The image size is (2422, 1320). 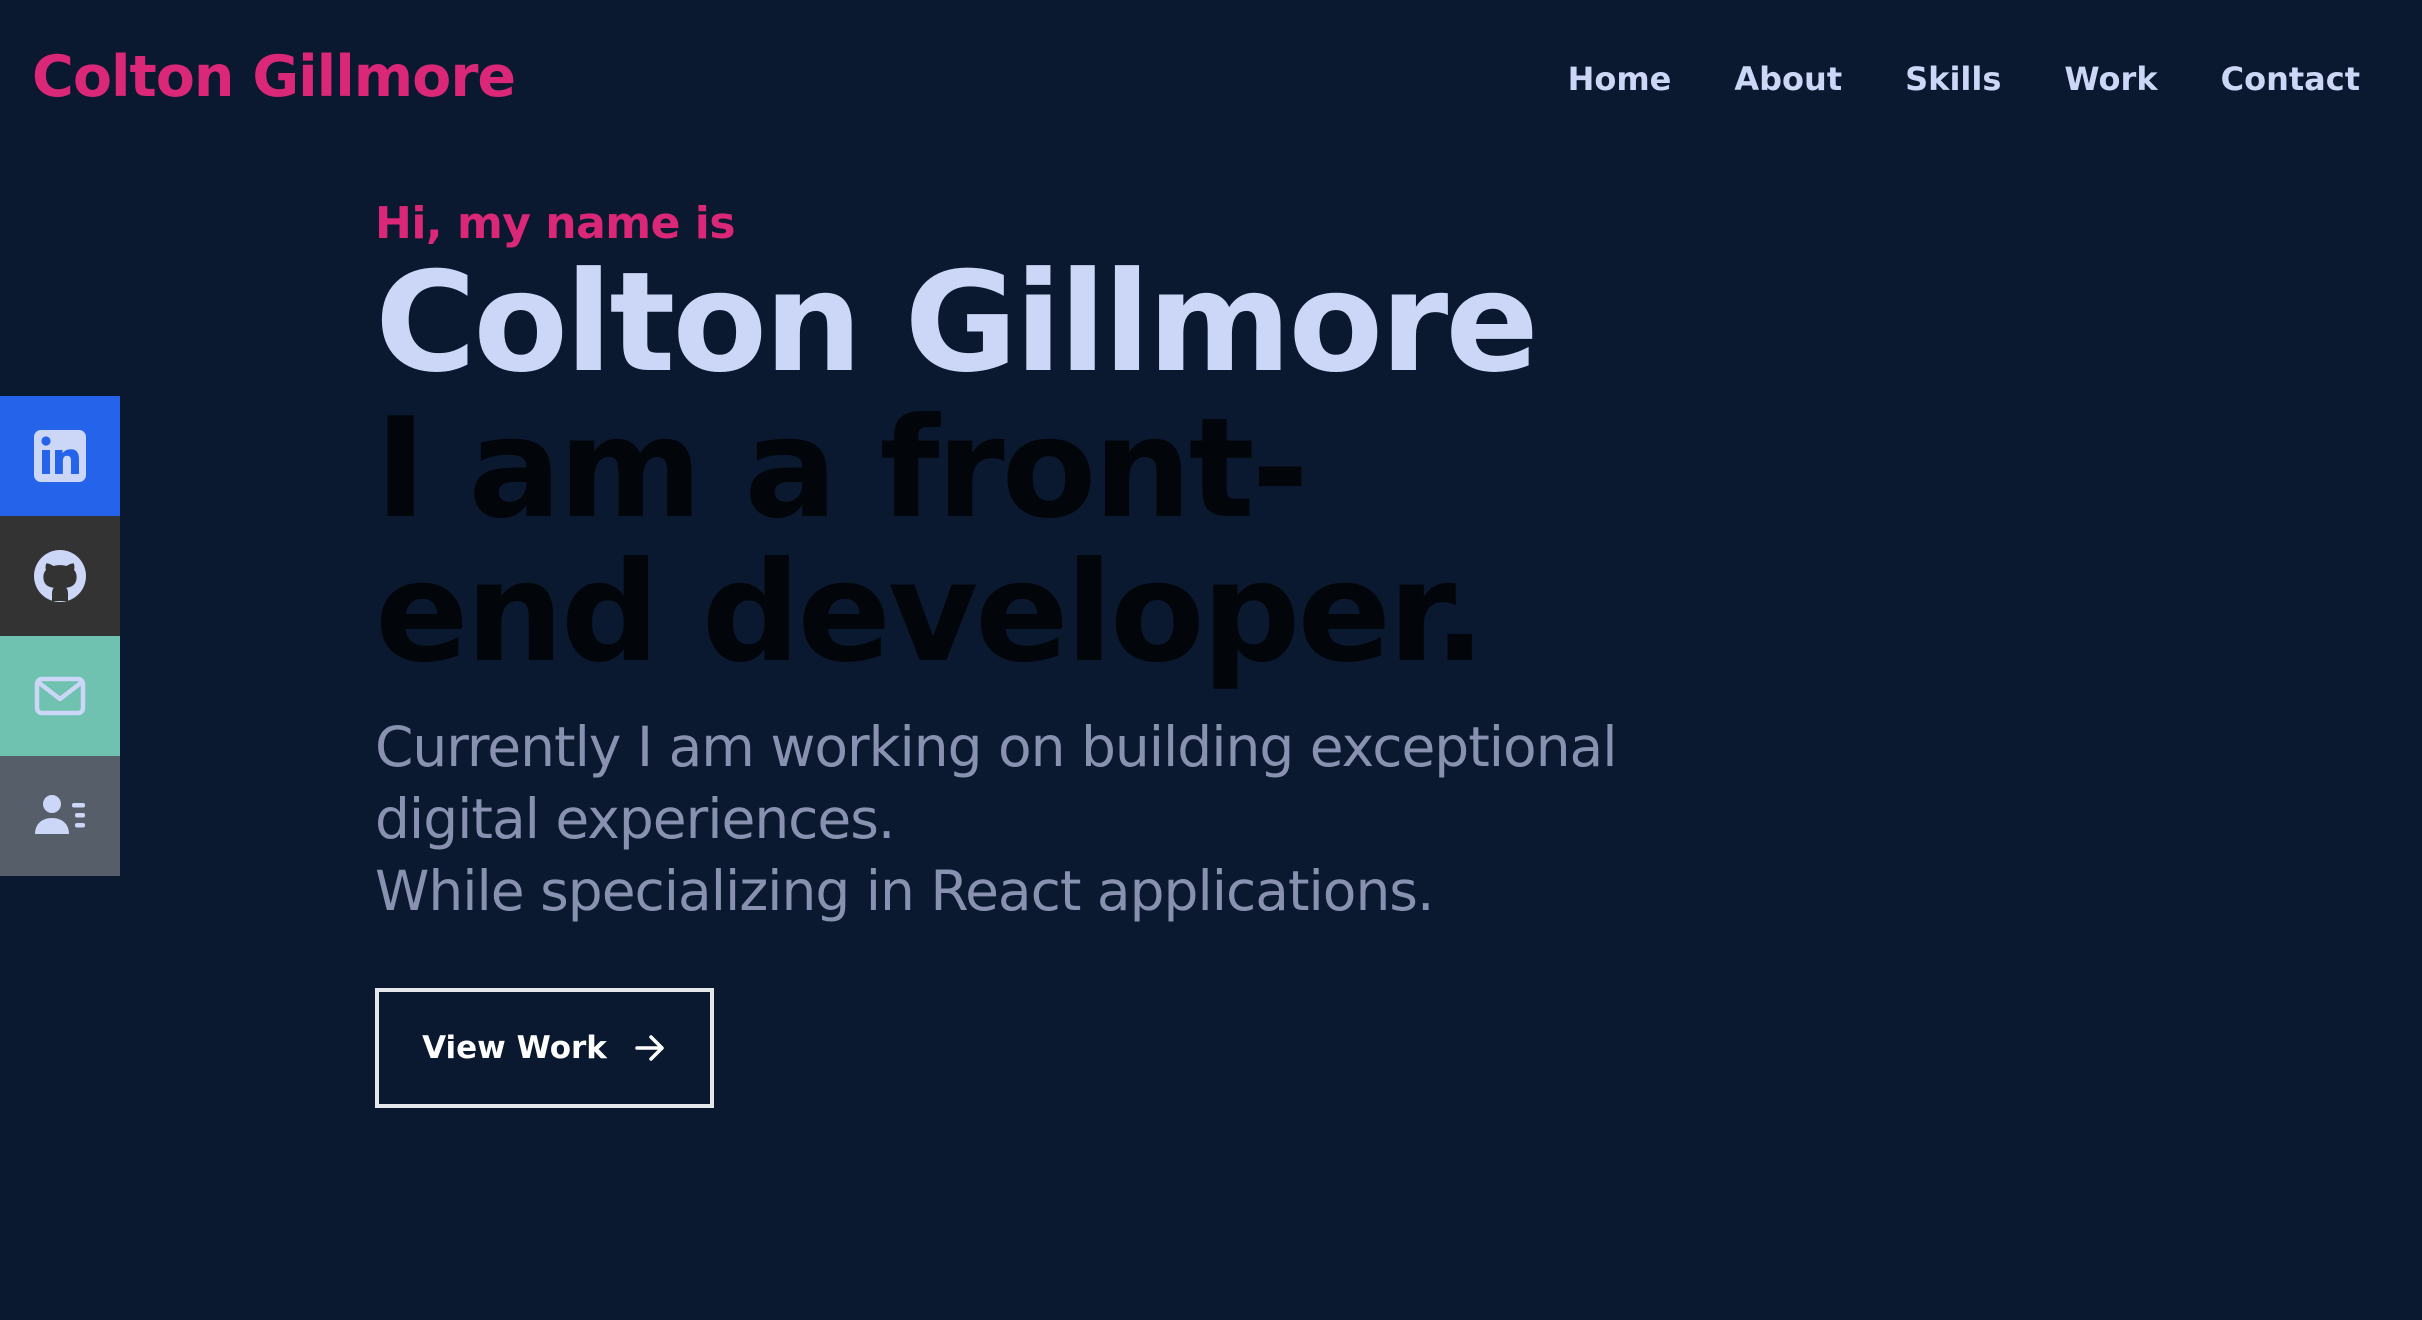 I want to click on github-icon, so click(x=60, y=576).